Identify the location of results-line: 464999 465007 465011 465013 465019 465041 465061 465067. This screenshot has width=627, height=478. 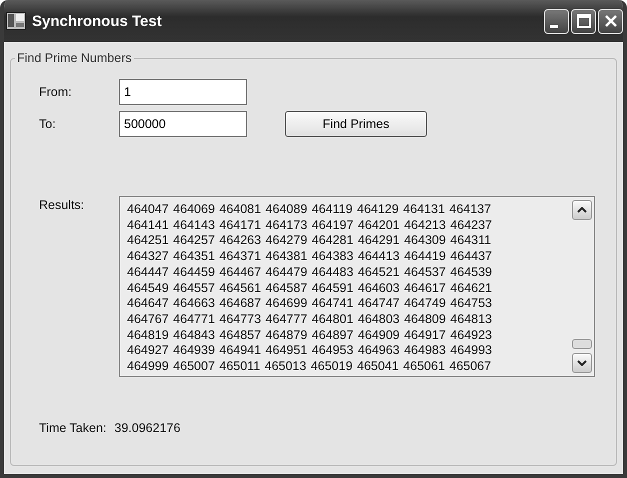
(309, 367).